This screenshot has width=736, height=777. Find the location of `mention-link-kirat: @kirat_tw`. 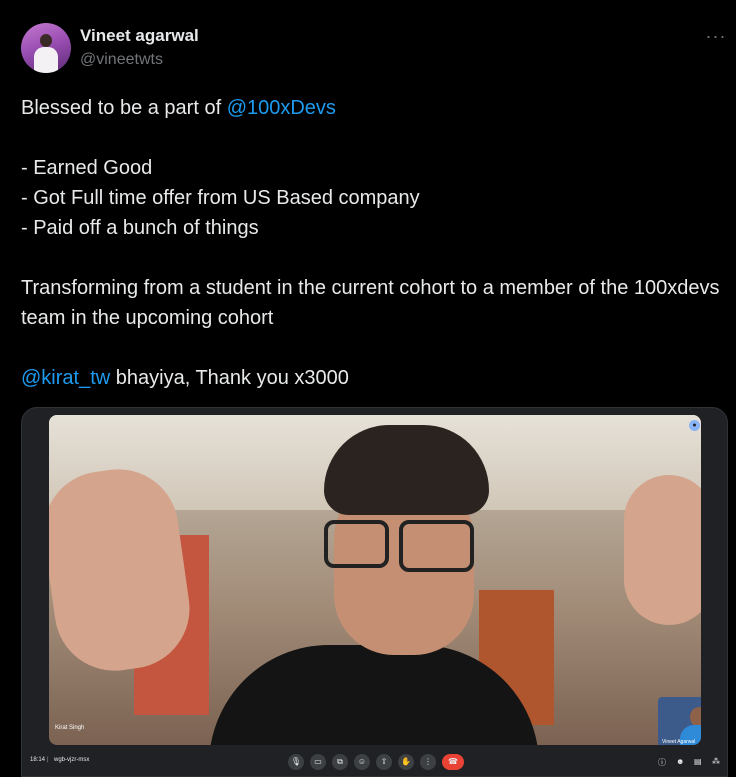

mention-link-kirat: @kirat_tw is located at coordinates (65, 378).